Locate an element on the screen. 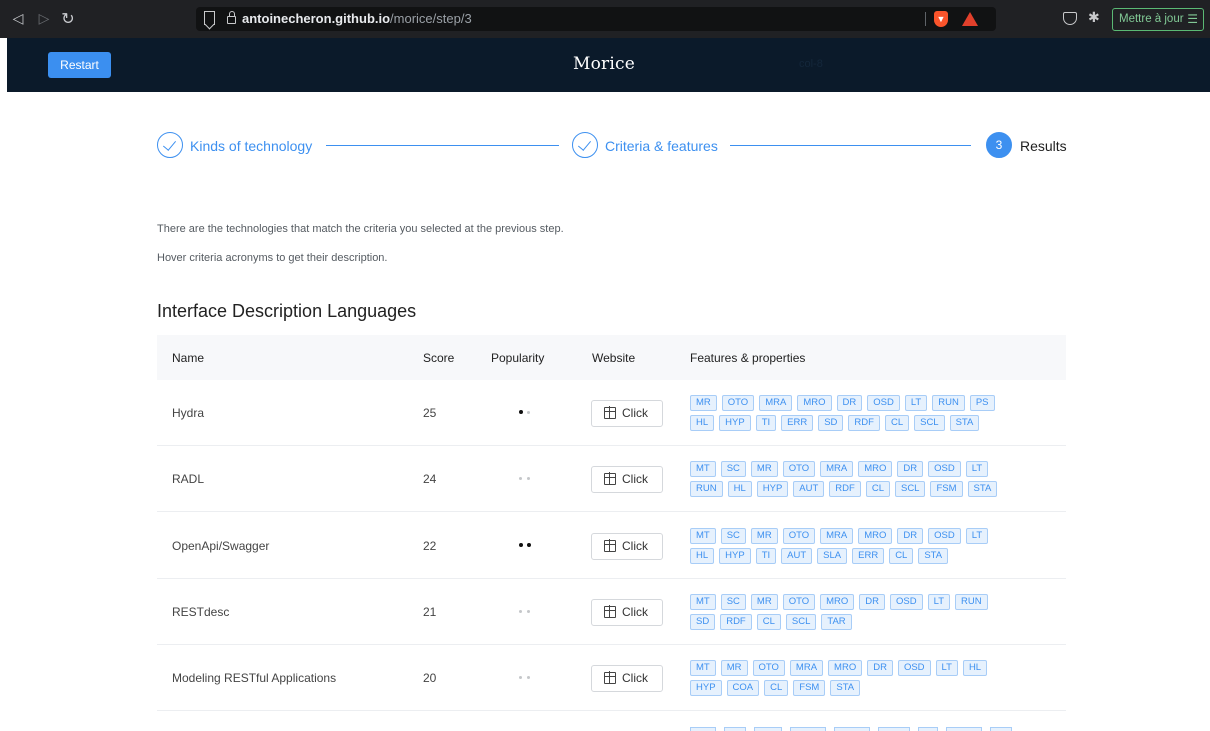 The height and width of the screenshot is (731, 1210). reload-icon: ↻ is located at coordinates (68, 19).